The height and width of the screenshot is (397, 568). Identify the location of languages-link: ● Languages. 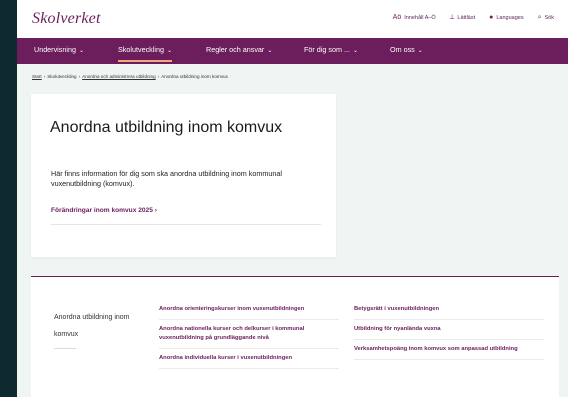
(506, 17).